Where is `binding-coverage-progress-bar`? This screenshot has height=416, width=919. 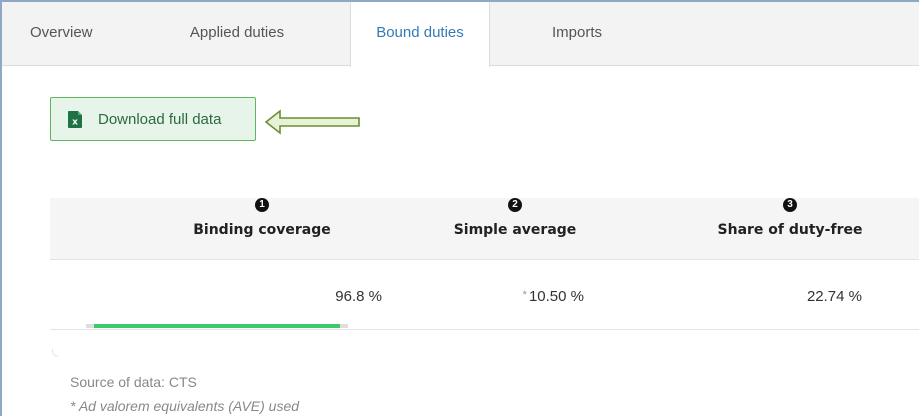 binding-coverage-progress-bar is located at coordinates (217, 326).